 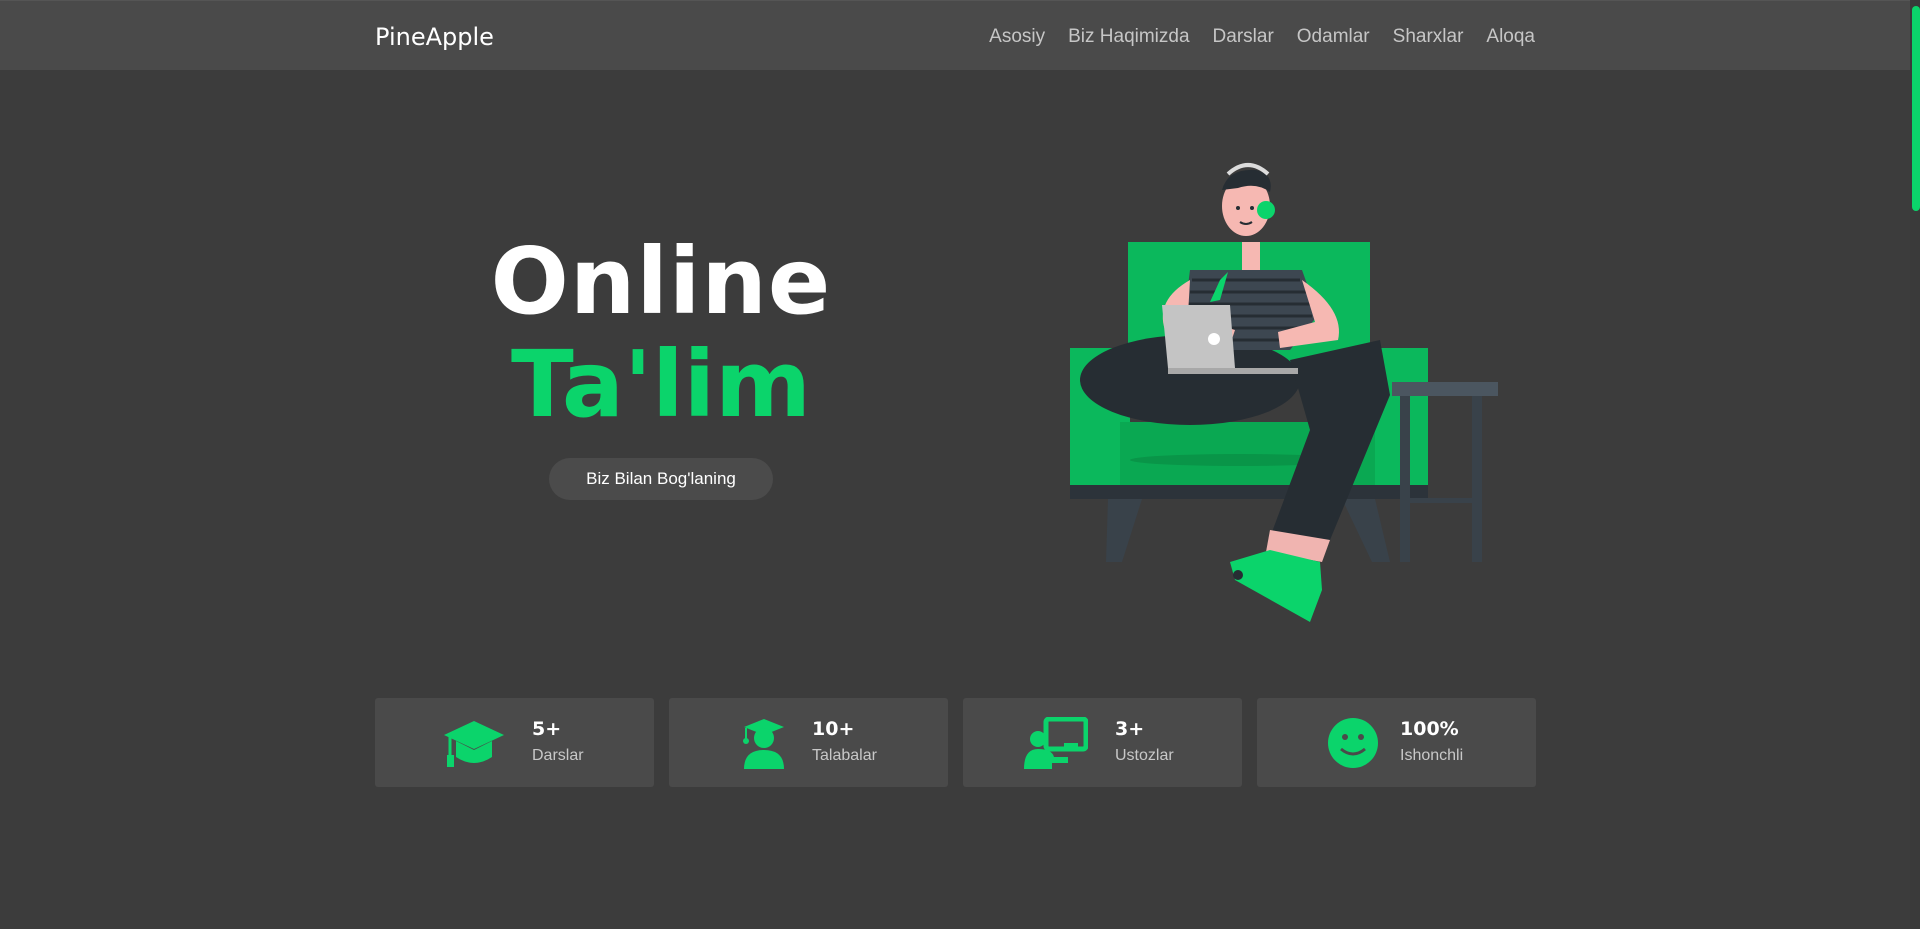 What do you see at coordinates (833, 729) in the screenshot?
I see `stat-value: 10+` at bounding box center [833, 729].